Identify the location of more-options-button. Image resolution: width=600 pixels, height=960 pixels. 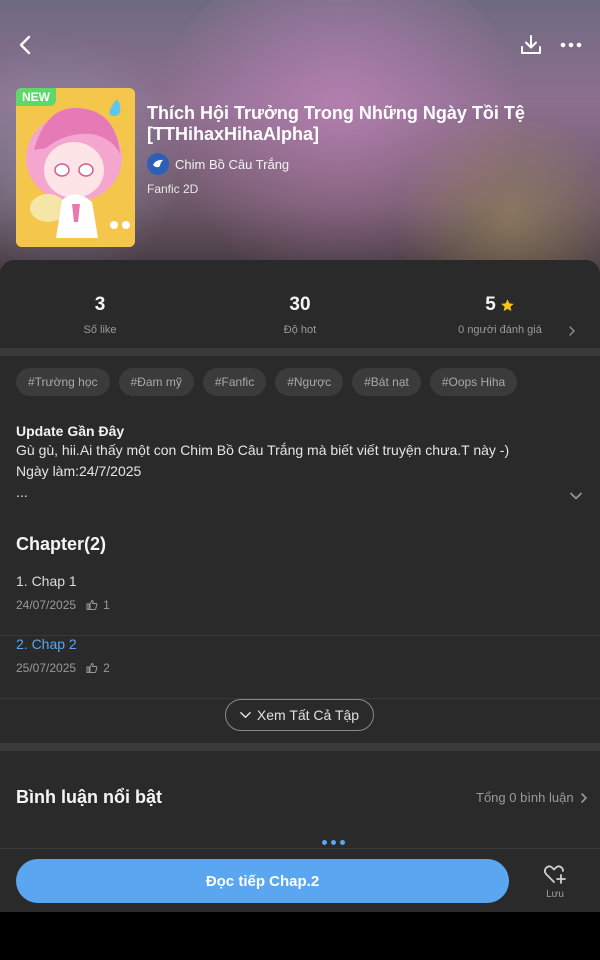
(571, 45).